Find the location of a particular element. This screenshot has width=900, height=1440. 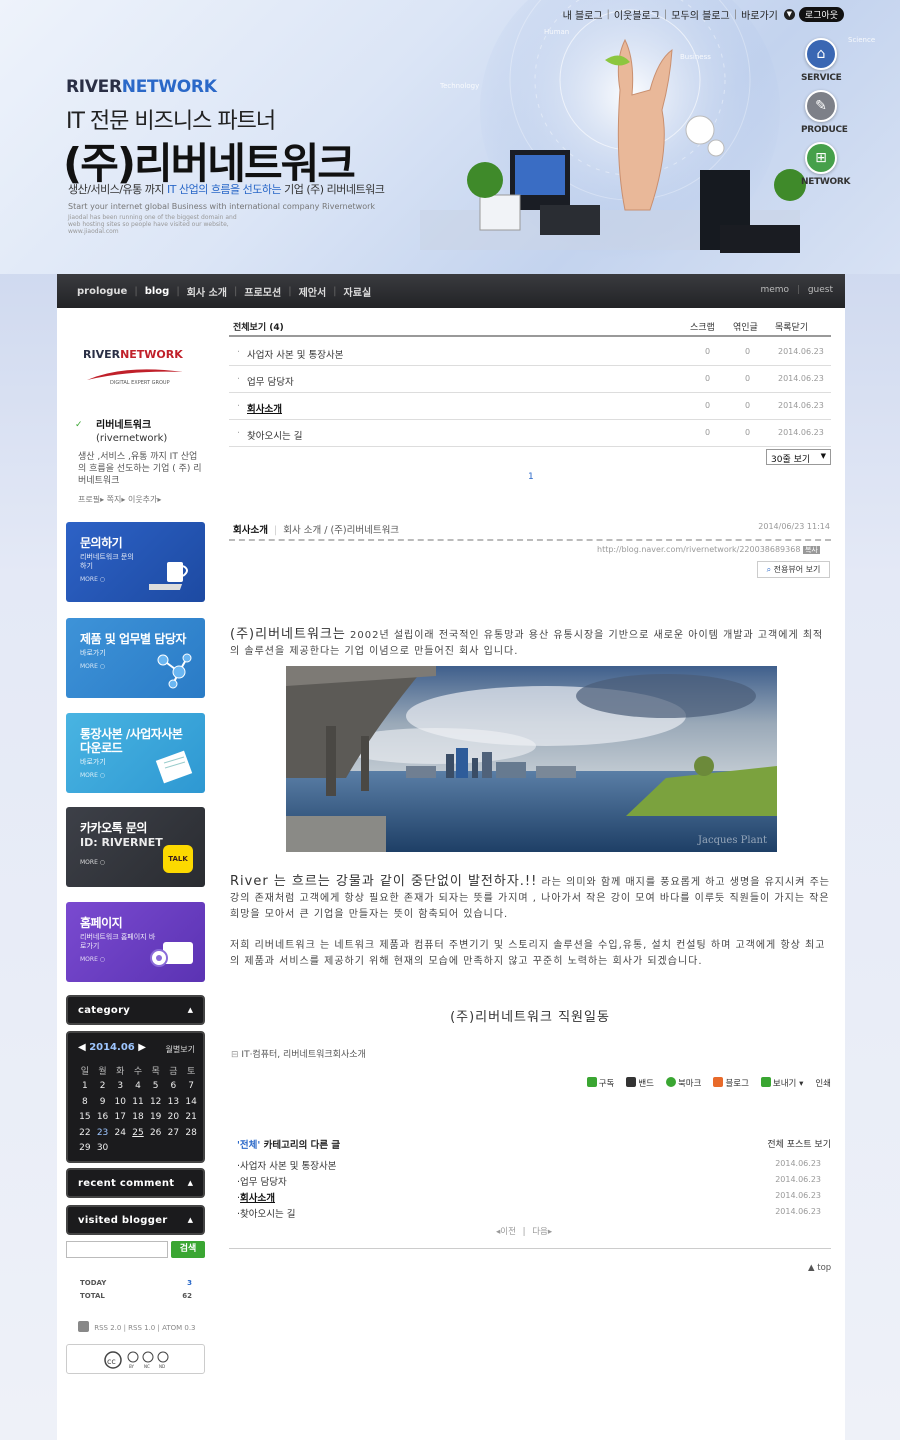

guest-link: guest is located at coordinates (820, 290).